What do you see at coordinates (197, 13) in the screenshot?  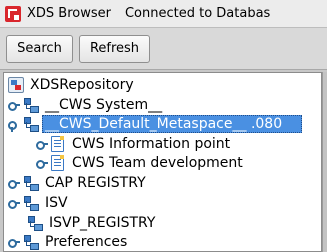 I see `connection-status: Connected to Databas` at bounding box center [197, 13].